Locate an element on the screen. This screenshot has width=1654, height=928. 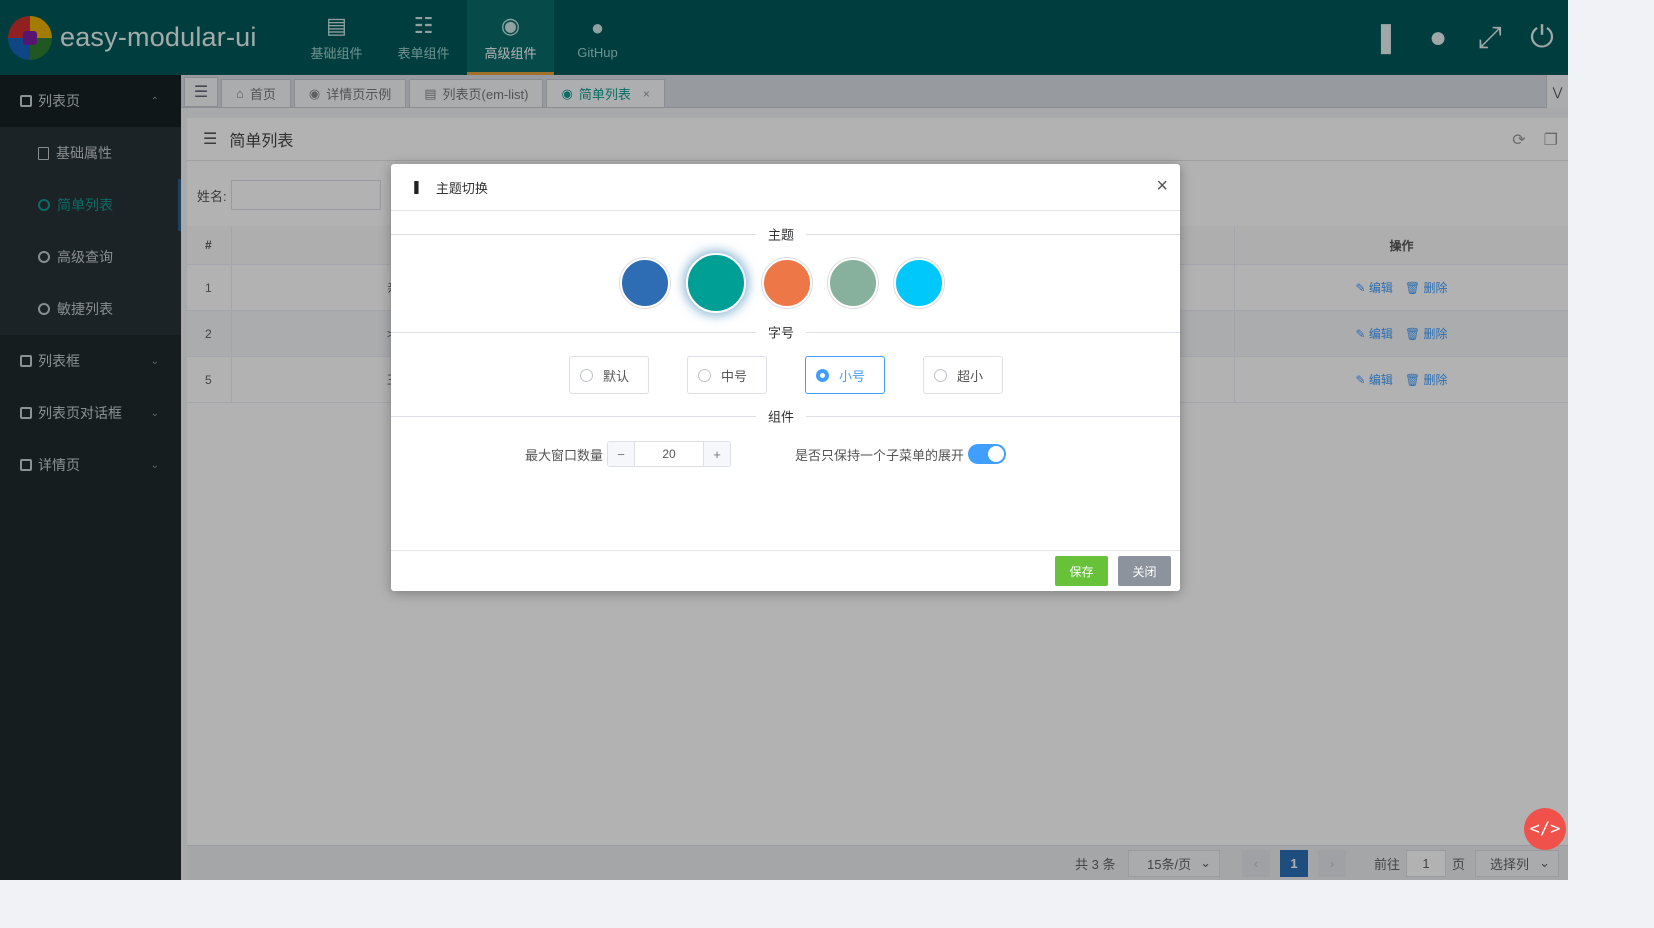
close-button: 关闭 is located at coordinates (1144, 571).